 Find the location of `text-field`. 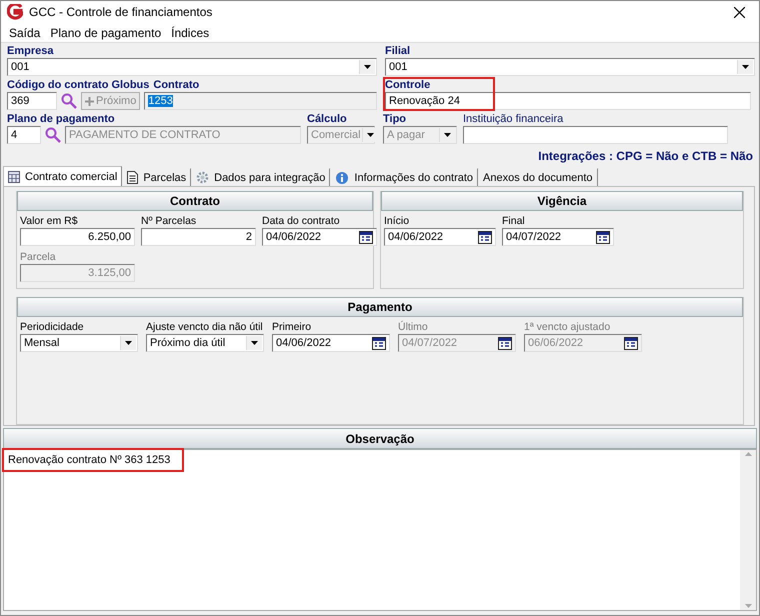

text-field is located at coordinates (595, 135).